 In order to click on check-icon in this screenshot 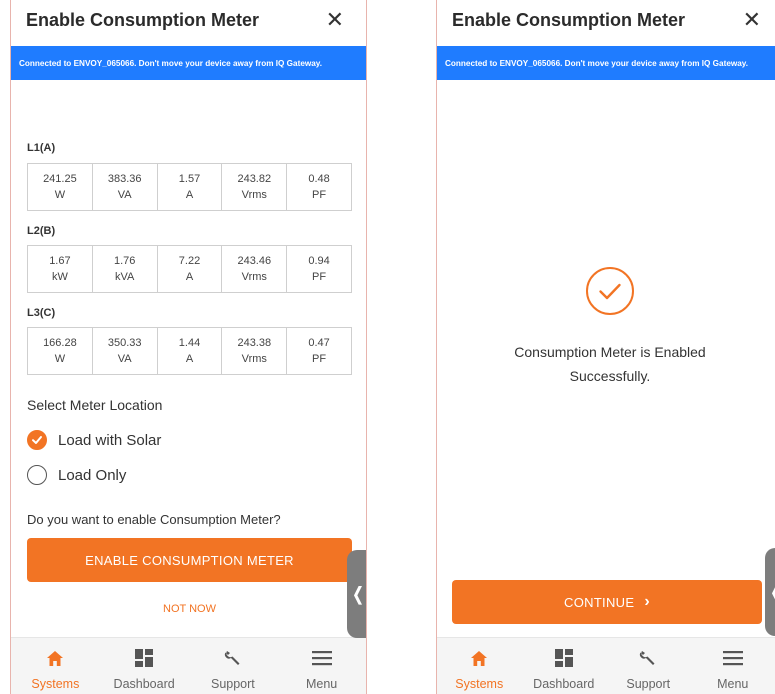, I will do `click(37, 440)`.